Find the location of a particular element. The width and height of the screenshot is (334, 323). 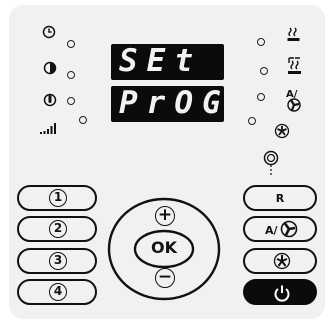

led-power-level is located at coordinates (83, 120).